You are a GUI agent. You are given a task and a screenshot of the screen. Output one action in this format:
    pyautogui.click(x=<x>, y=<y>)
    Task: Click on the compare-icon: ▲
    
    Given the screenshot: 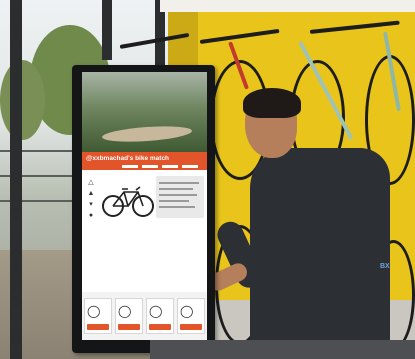 What is the action you would take?
    pyautogui.click(x=91, y=193)
    